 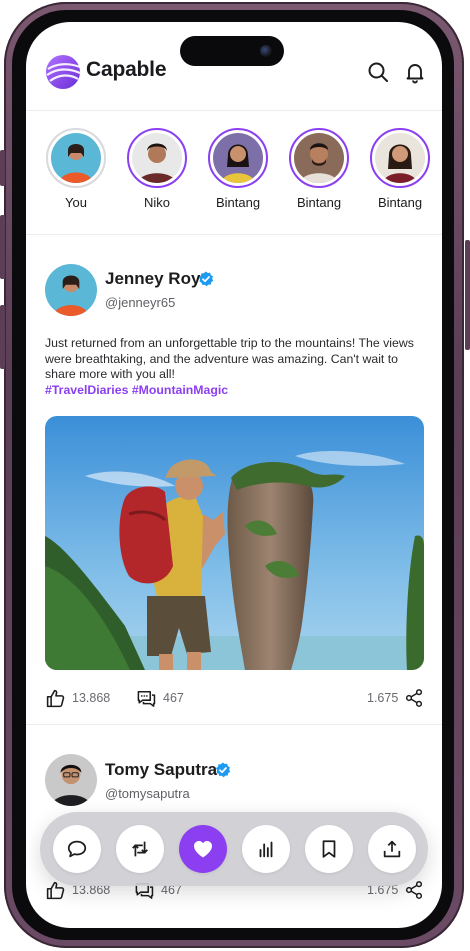 I want to click on author-name: Jenney Roy, so click(x=152, y=279).